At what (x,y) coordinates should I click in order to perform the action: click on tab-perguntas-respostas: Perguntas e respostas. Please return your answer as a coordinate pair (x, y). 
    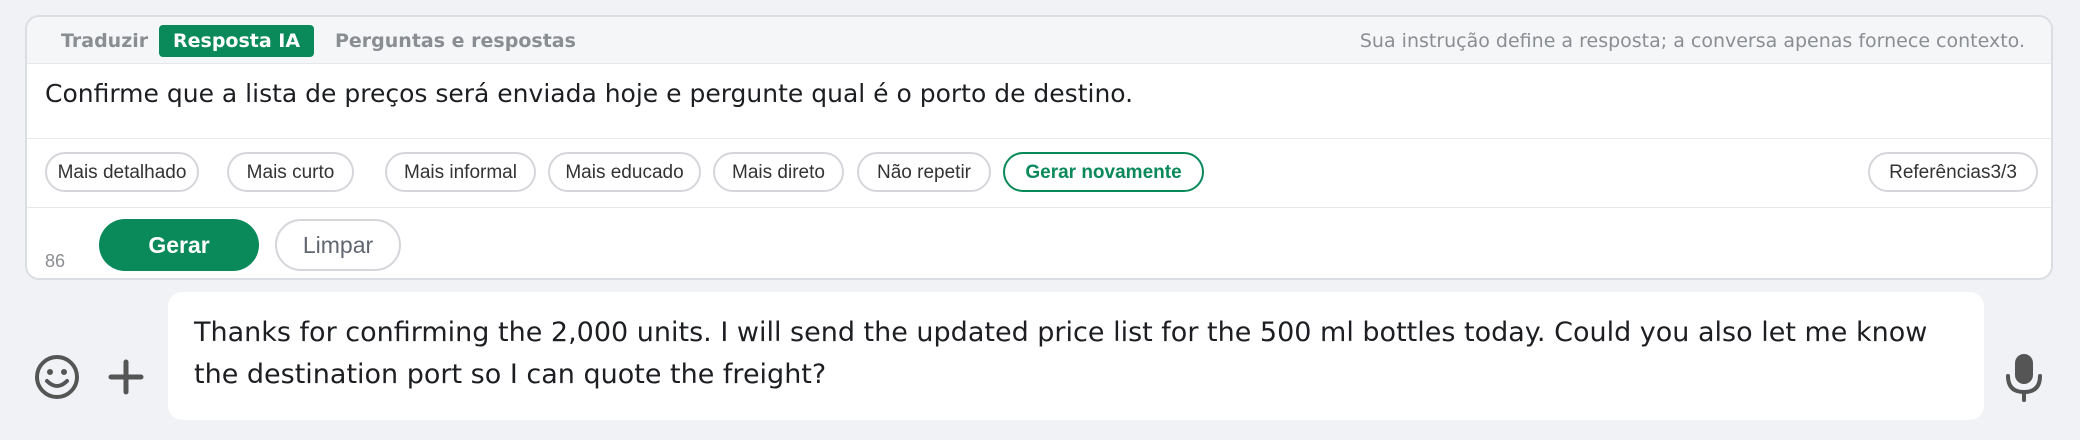
    Looking at the image, I should click on (455, 41).